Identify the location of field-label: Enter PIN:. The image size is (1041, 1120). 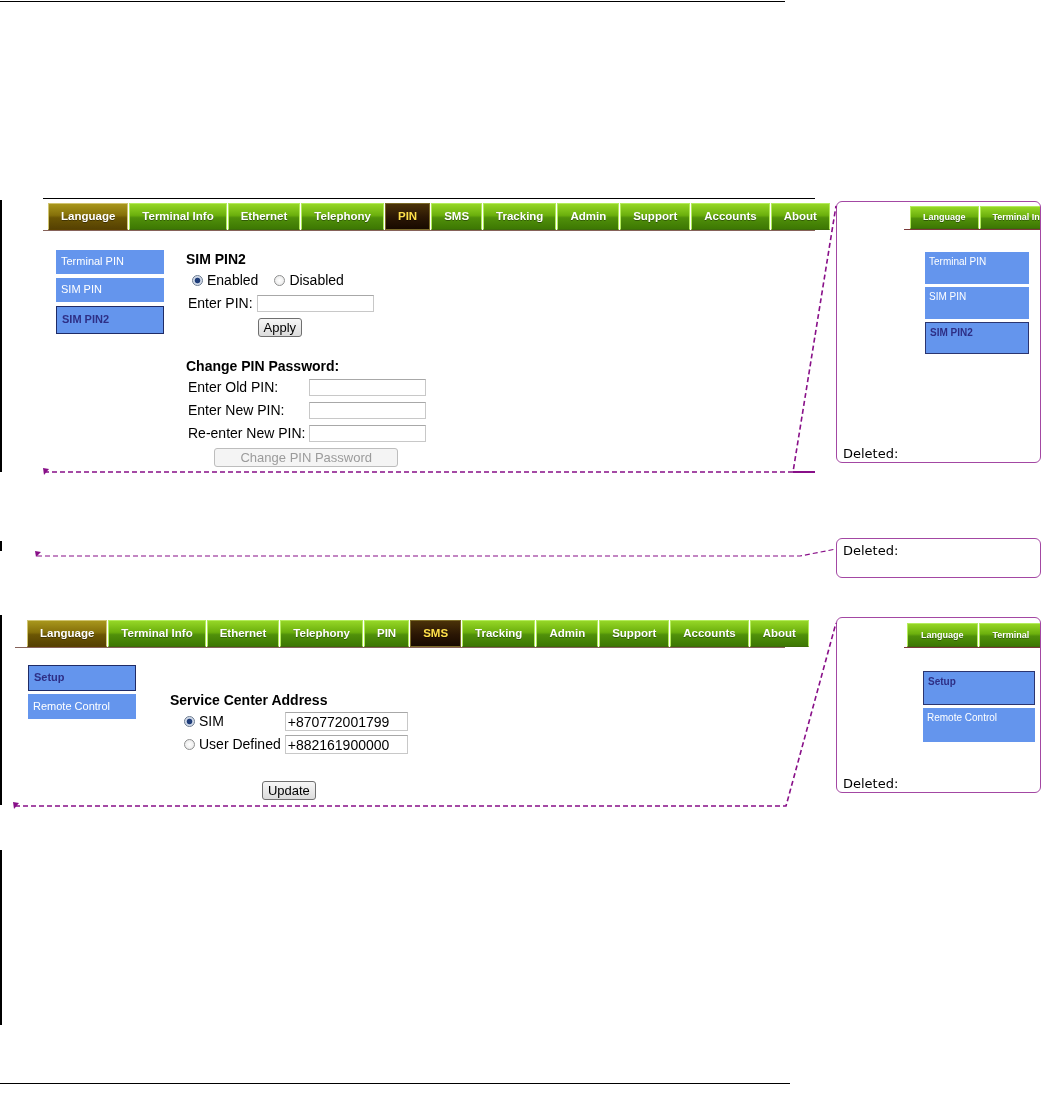
(220, 304).